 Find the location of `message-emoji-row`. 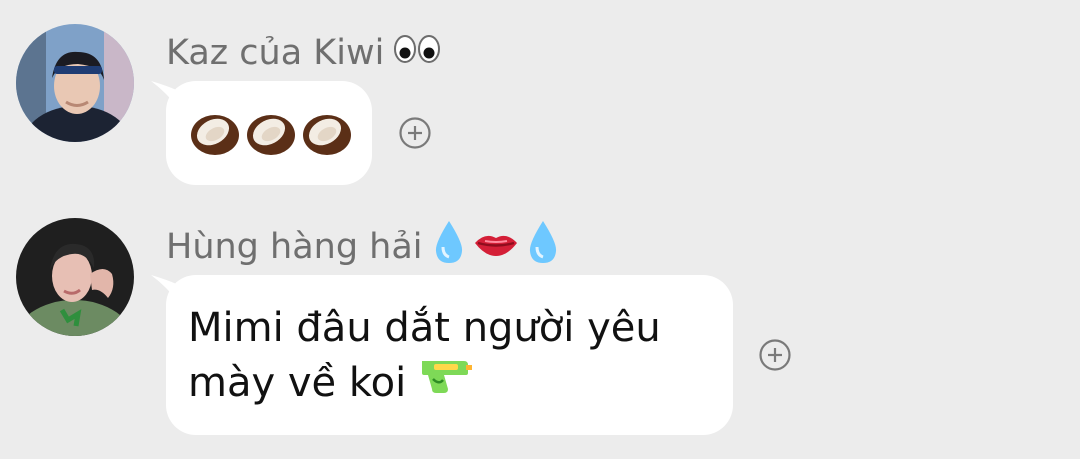

message-emoji-row is located at coordinates (270, 136).